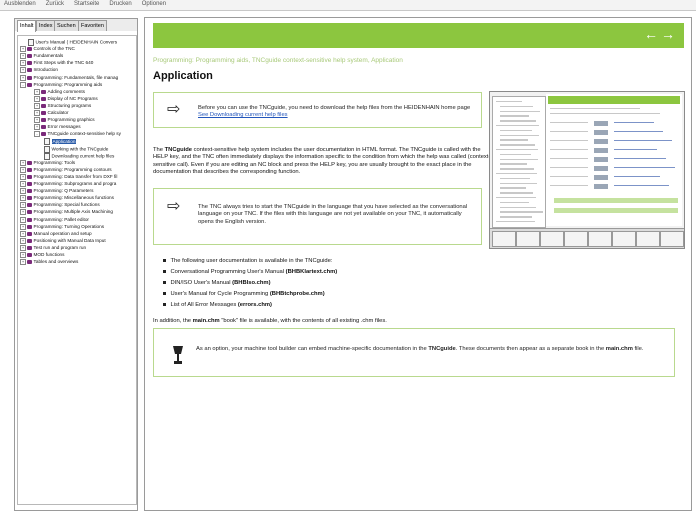  I want to click on tree-item: + Programming: Programming contours, so click(66, 170).